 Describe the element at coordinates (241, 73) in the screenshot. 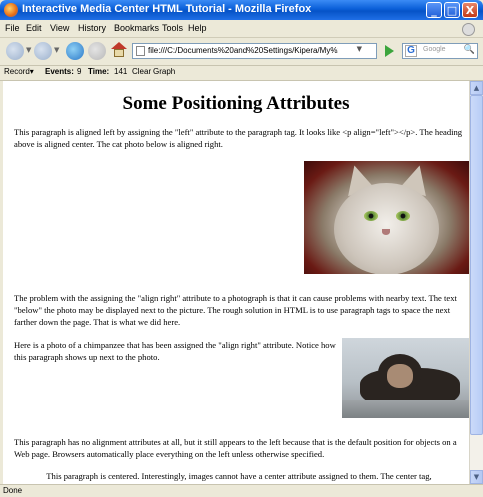

I see `record-toolbar: Record▾ Events: 9 Time: 141 Clear Graph` at that location.